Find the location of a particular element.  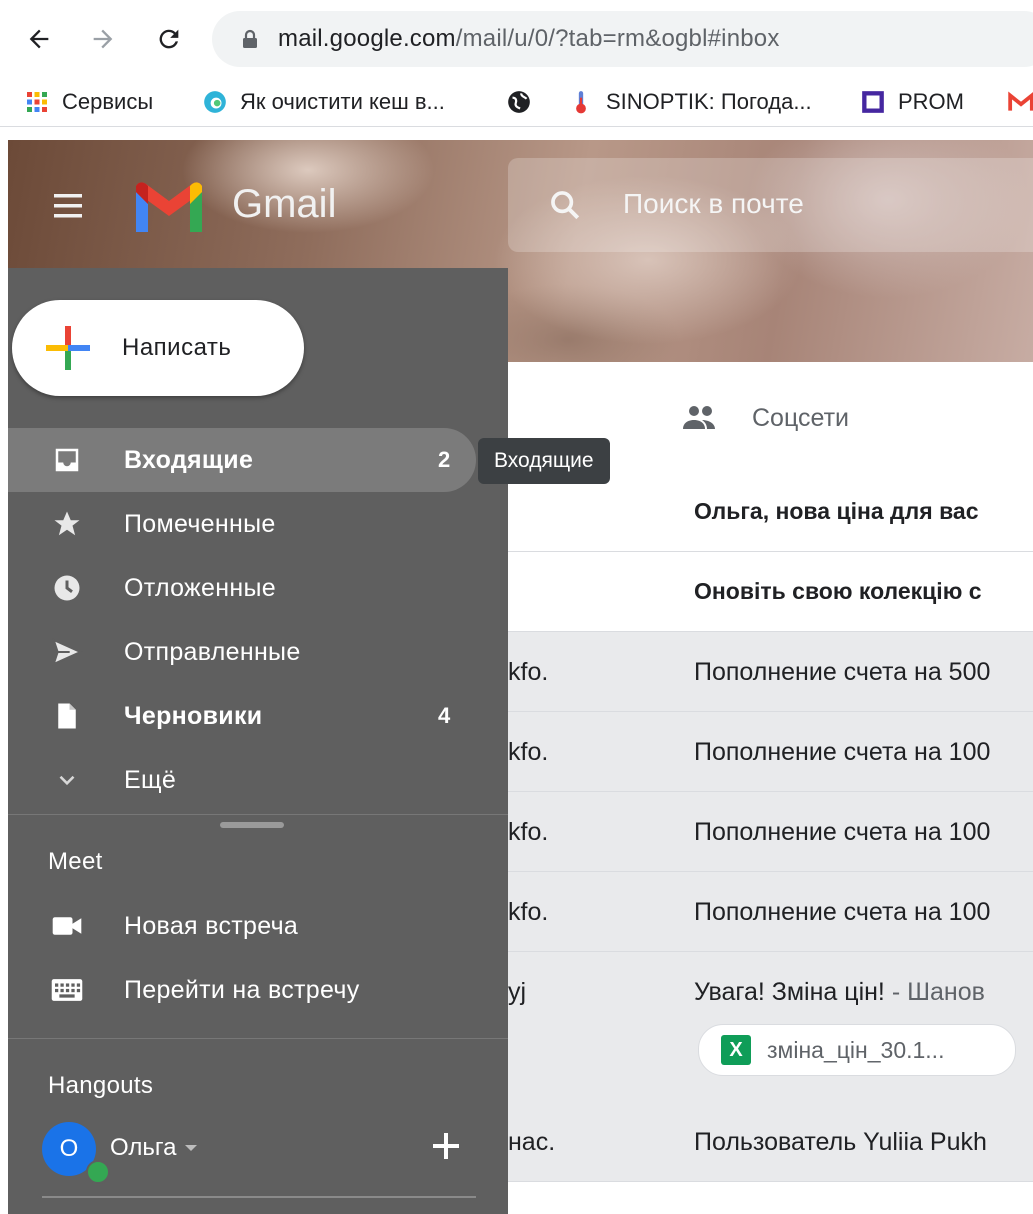

arrow-right-icon is located at coordinates (103, 39).